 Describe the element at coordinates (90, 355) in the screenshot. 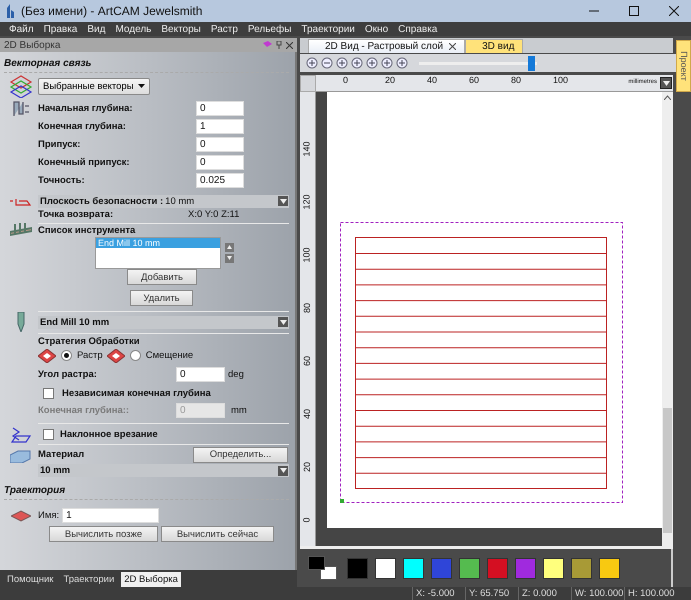

I see `radio-label: Растр` at that location.